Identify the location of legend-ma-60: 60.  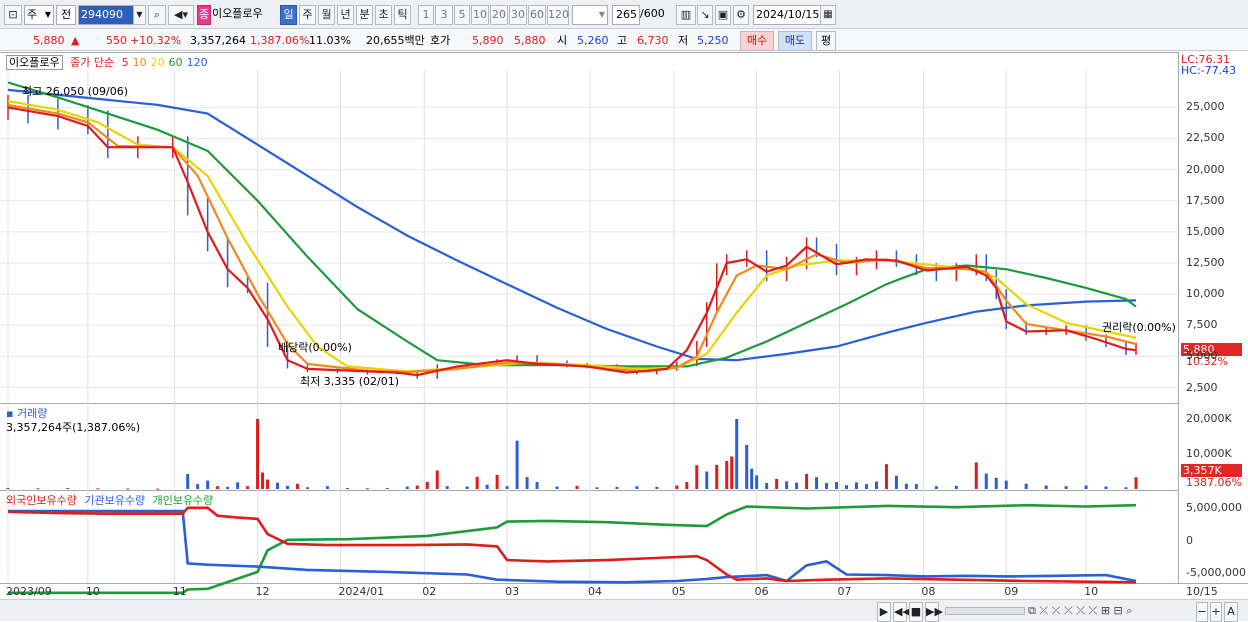
(175, 62).